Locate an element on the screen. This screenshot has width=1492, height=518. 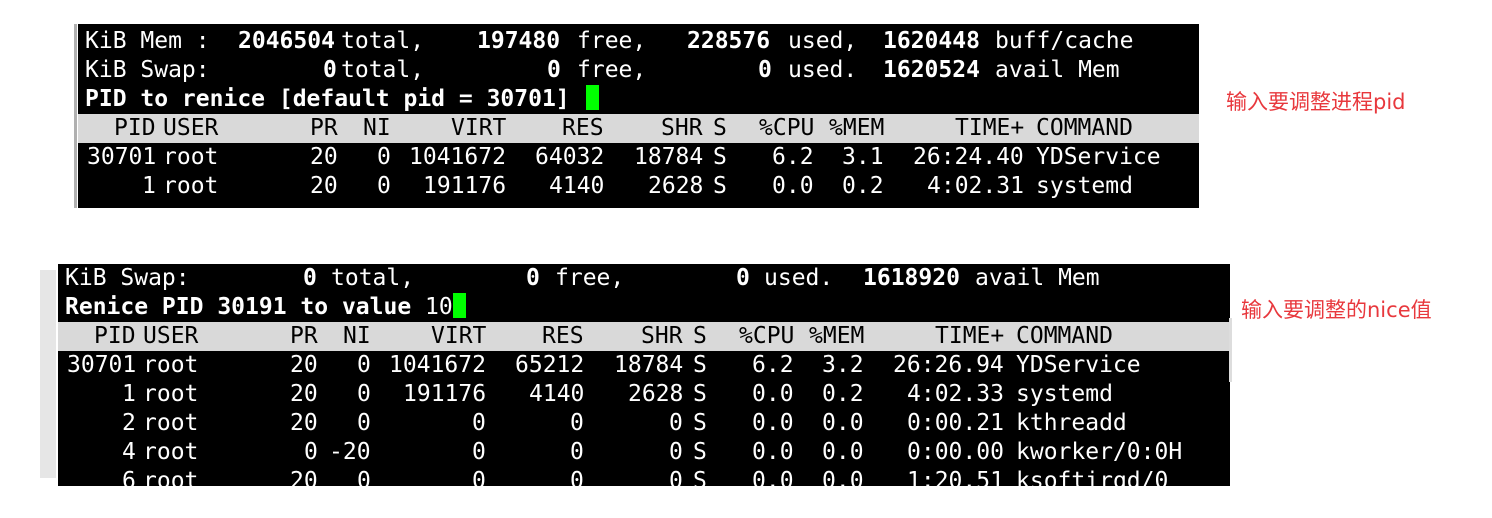
cell-time: 1:20.51 is located at coordinates (955, 477).